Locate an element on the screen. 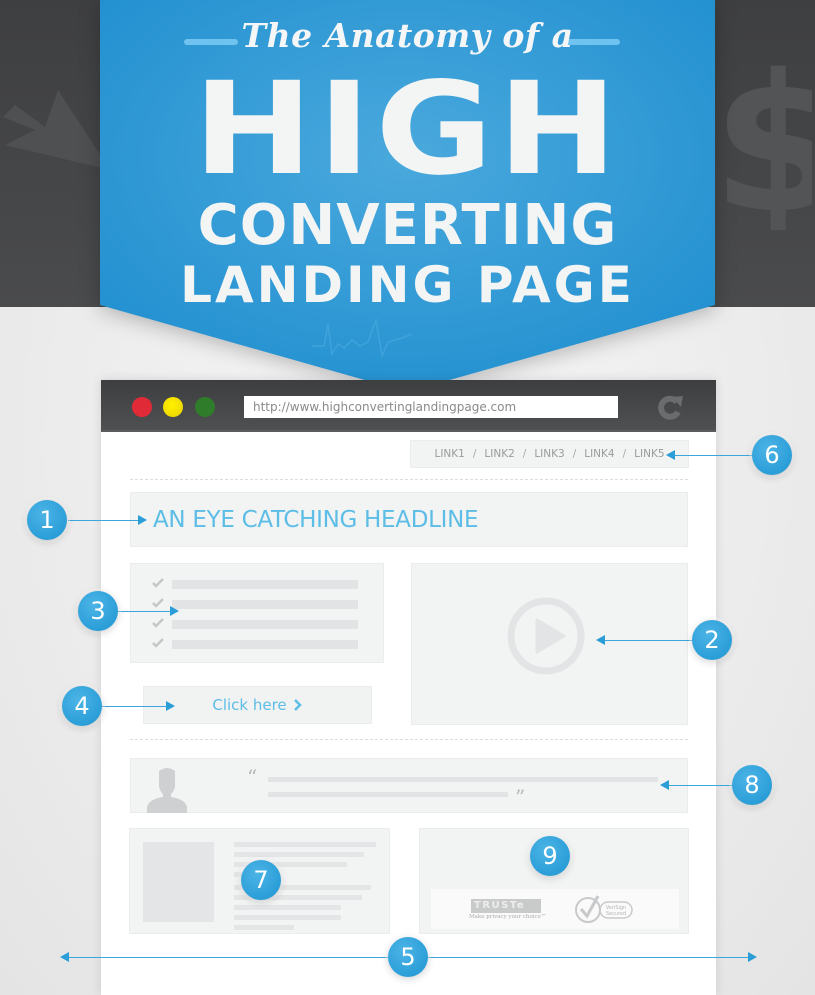 Image resolution: width=815 pixels, height=995 pixels. browser-toolbar is located at coordinates (408, 406).